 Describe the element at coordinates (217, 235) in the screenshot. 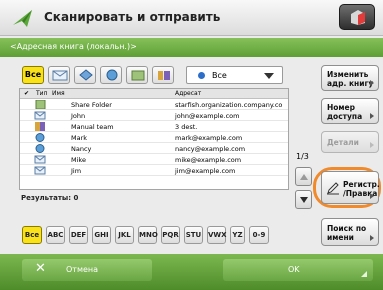

I see `index-vwx-button: VWX` at that location.